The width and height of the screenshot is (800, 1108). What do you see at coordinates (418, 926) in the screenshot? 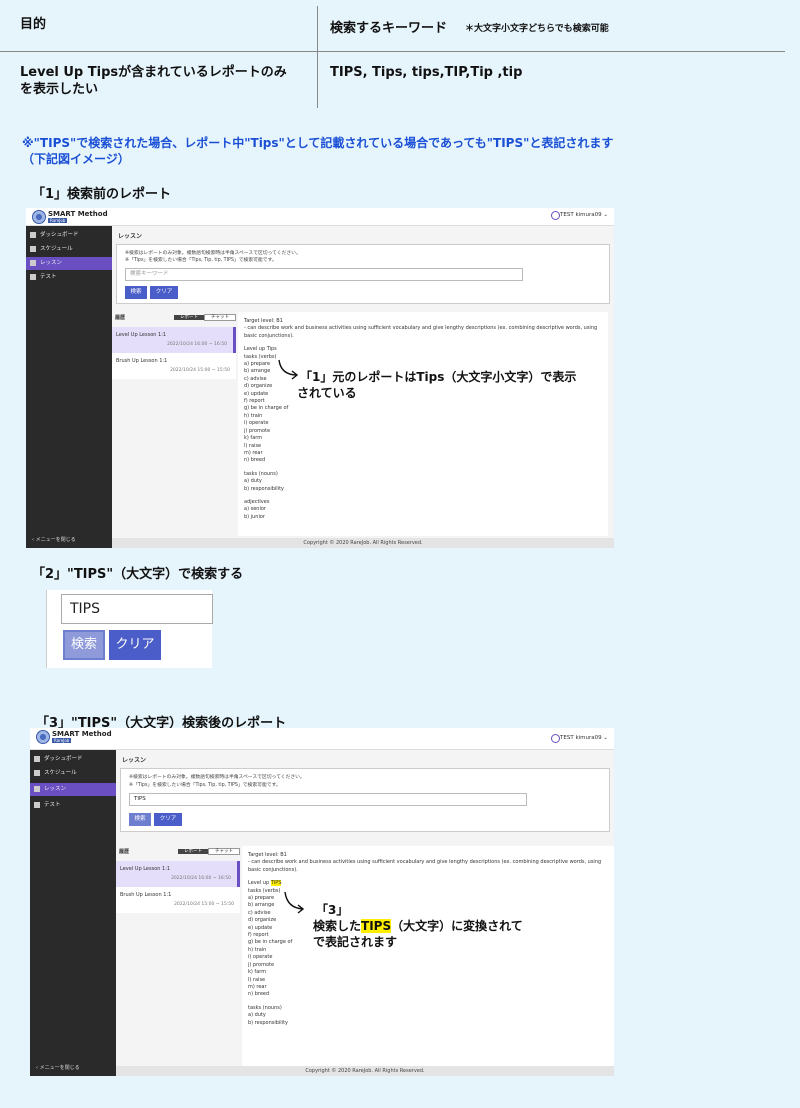
I see `annotation-3-line2: 検索したTIPS（大文字）に変換されて` at bounding box center [418, 926].